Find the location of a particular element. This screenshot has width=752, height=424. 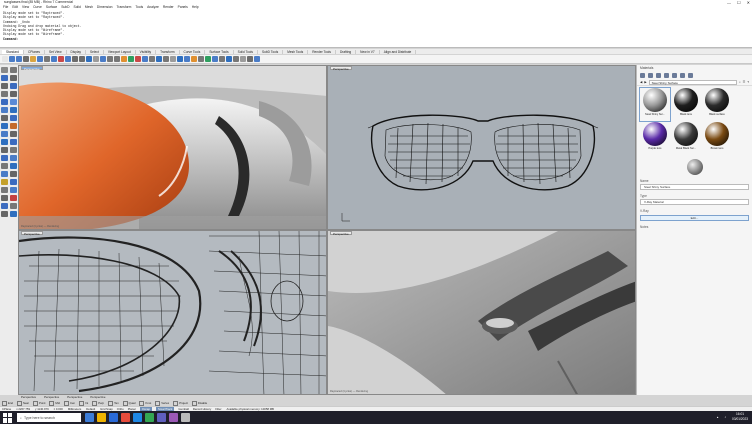

menu-subd: SubD is located at coordinates (65, 7).